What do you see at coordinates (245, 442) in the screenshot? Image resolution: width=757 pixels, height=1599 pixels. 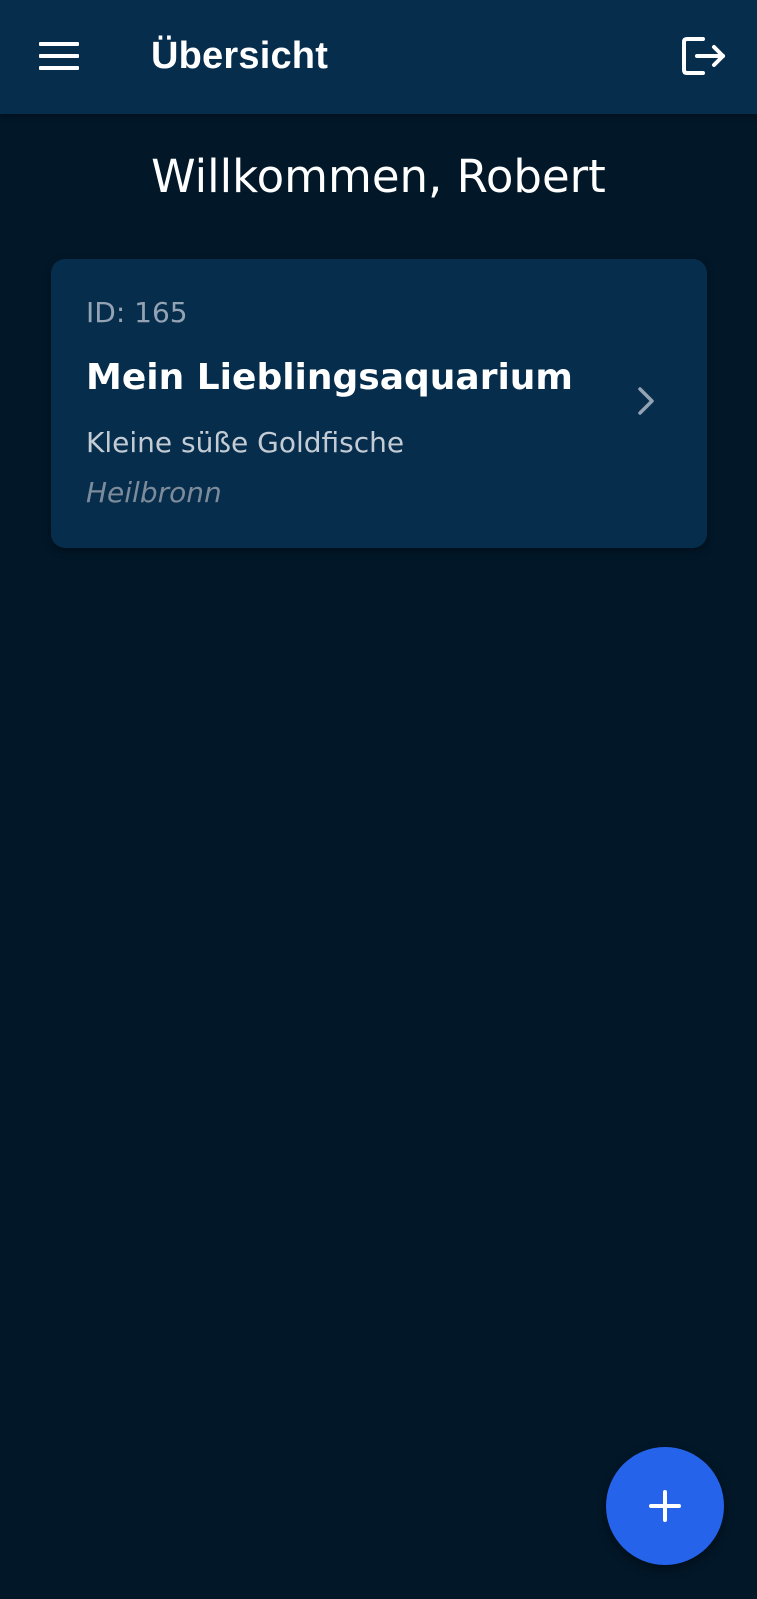 I see `aquarium-description: Kleine süße Goldfische` at bounding box center [245, 442].